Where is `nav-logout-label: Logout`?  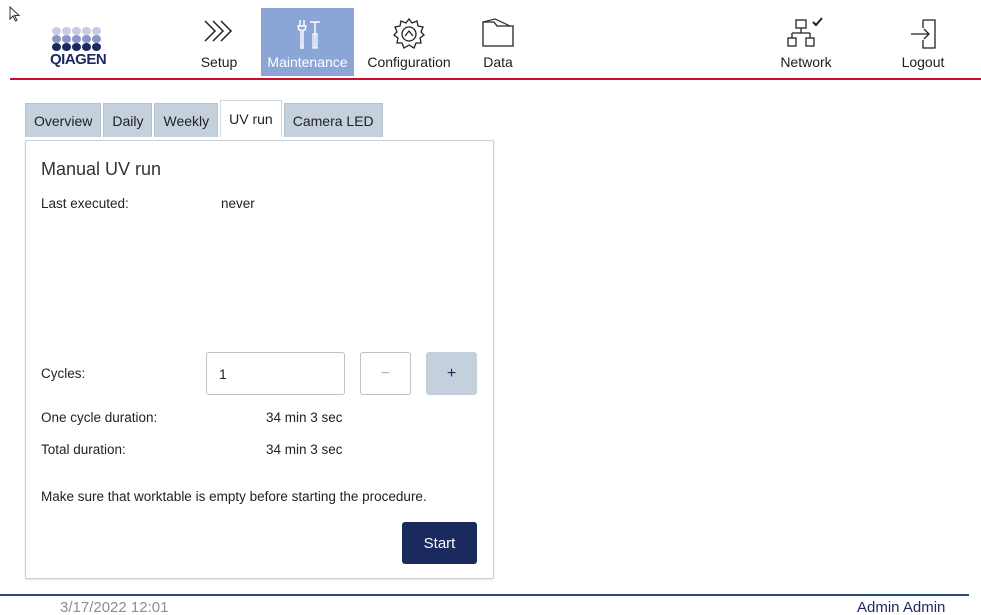
nav-logout-label: Logout is located at coordinates (923, 62).